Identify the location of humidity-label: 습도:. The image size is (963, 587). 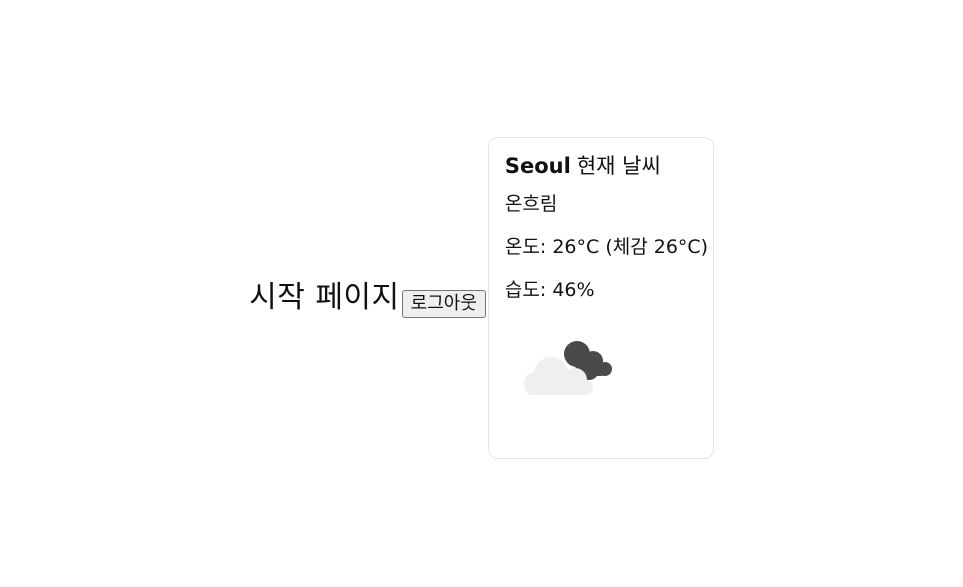
(525, 289).